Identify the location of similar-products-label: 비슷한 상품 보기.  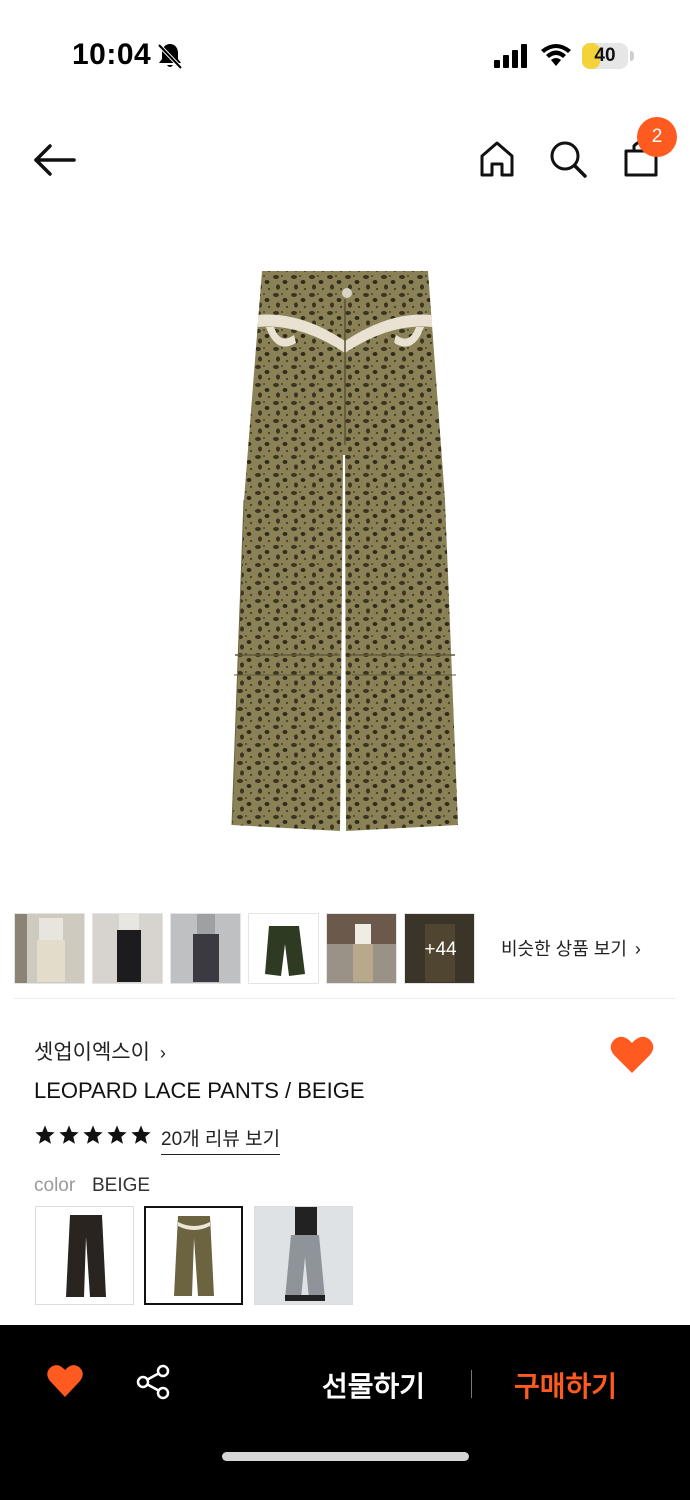
(564, 949).